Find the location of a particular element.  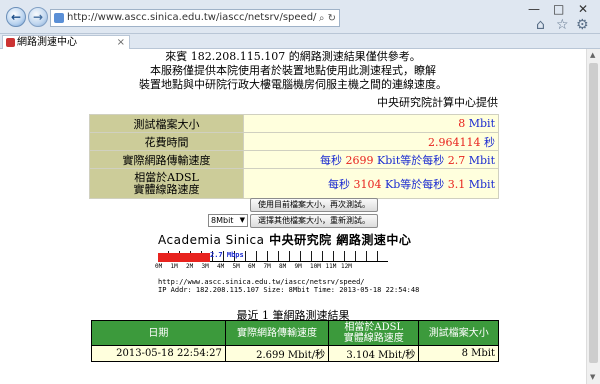

tick-label: 0M is located at coordinates (159, 266).